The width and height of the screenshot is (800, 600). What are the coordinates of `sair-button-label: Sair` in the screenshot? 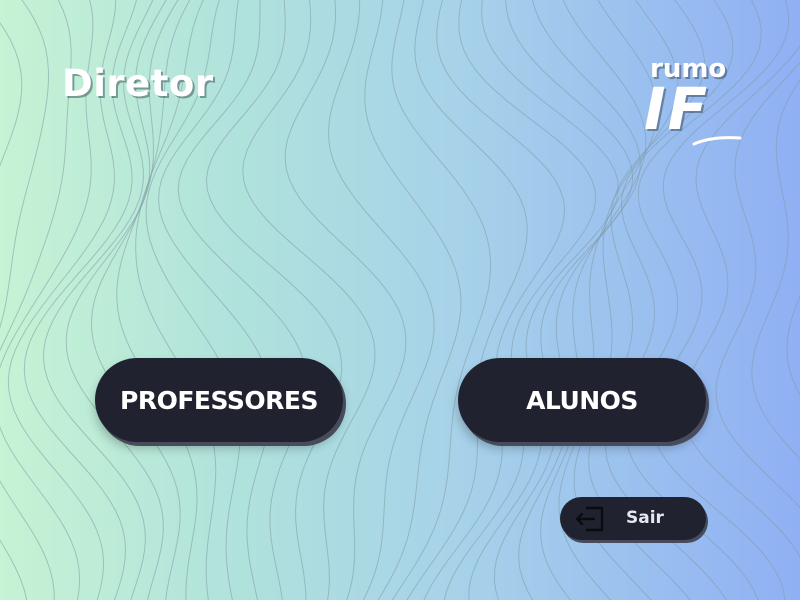 It's located at (645, 518).